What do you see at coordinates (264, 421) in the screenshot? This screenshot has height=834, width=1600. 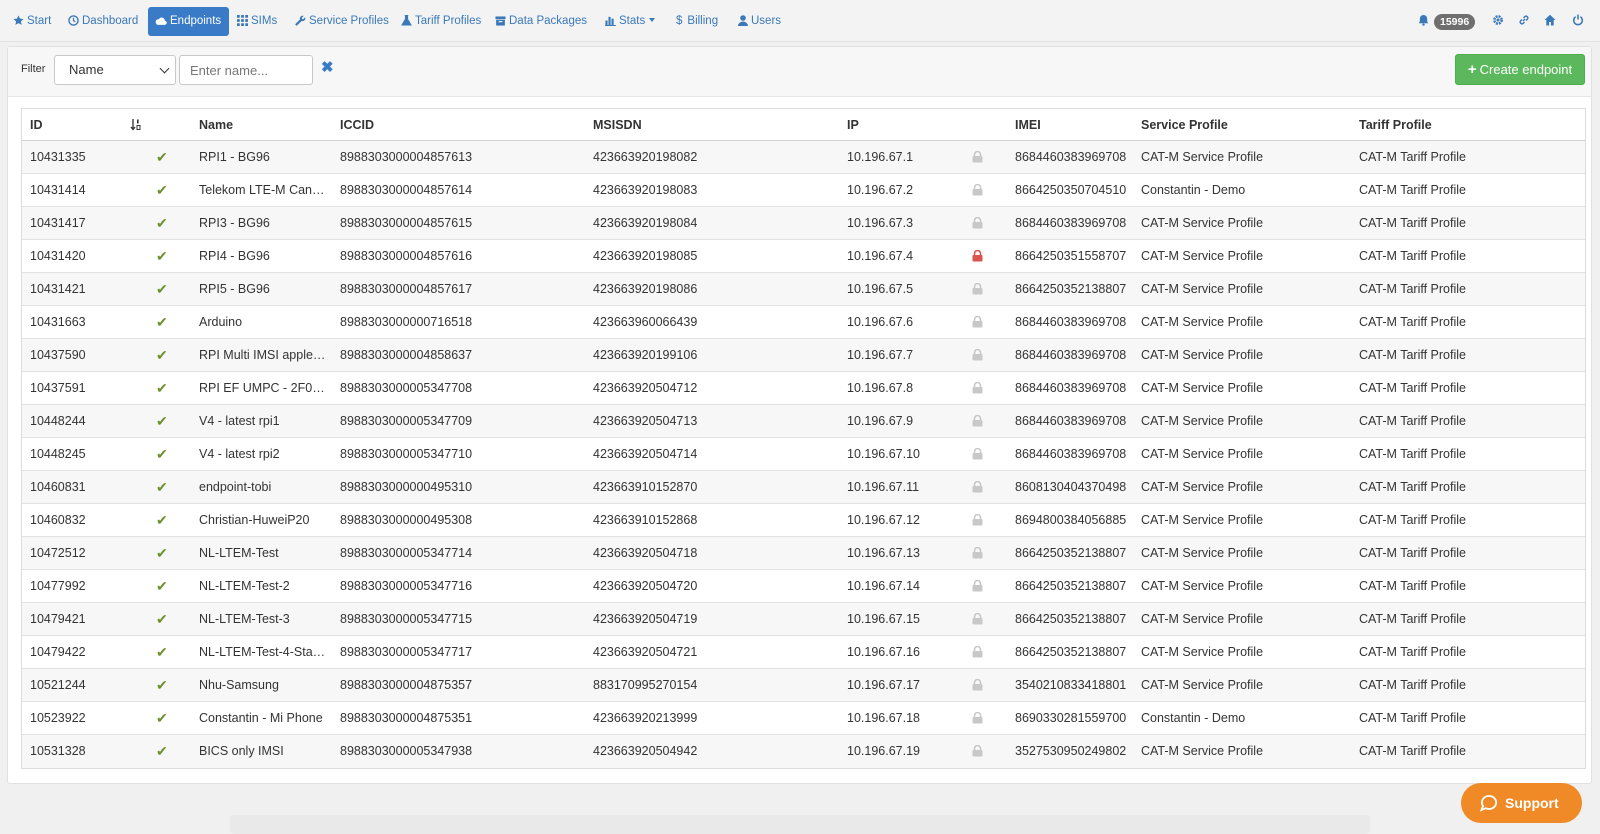 I see `cell-name: V4 - latest rpi1` at bounding box center [264, 421].